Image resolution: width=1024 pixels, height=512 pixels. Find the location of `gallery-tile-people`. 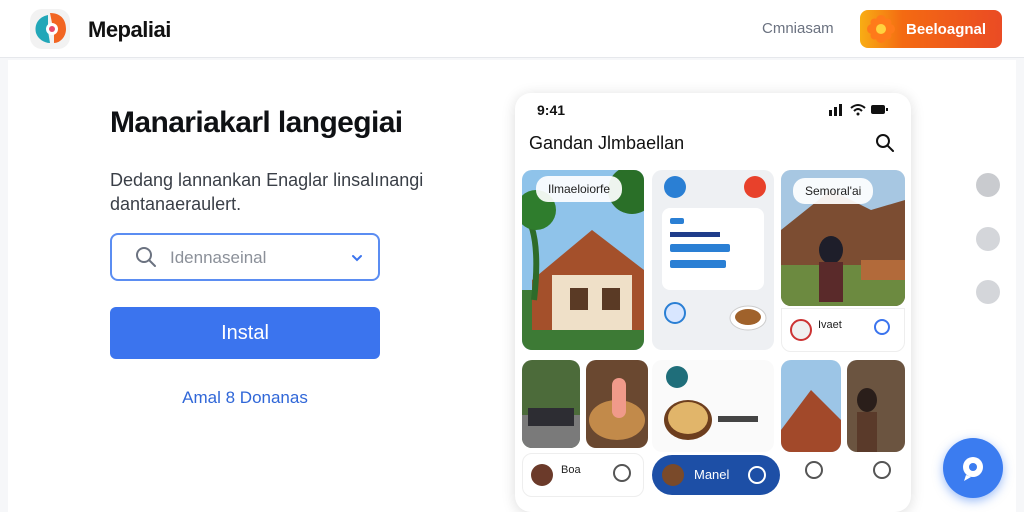

gallery-tile-people is located at coordinates (876, 406).